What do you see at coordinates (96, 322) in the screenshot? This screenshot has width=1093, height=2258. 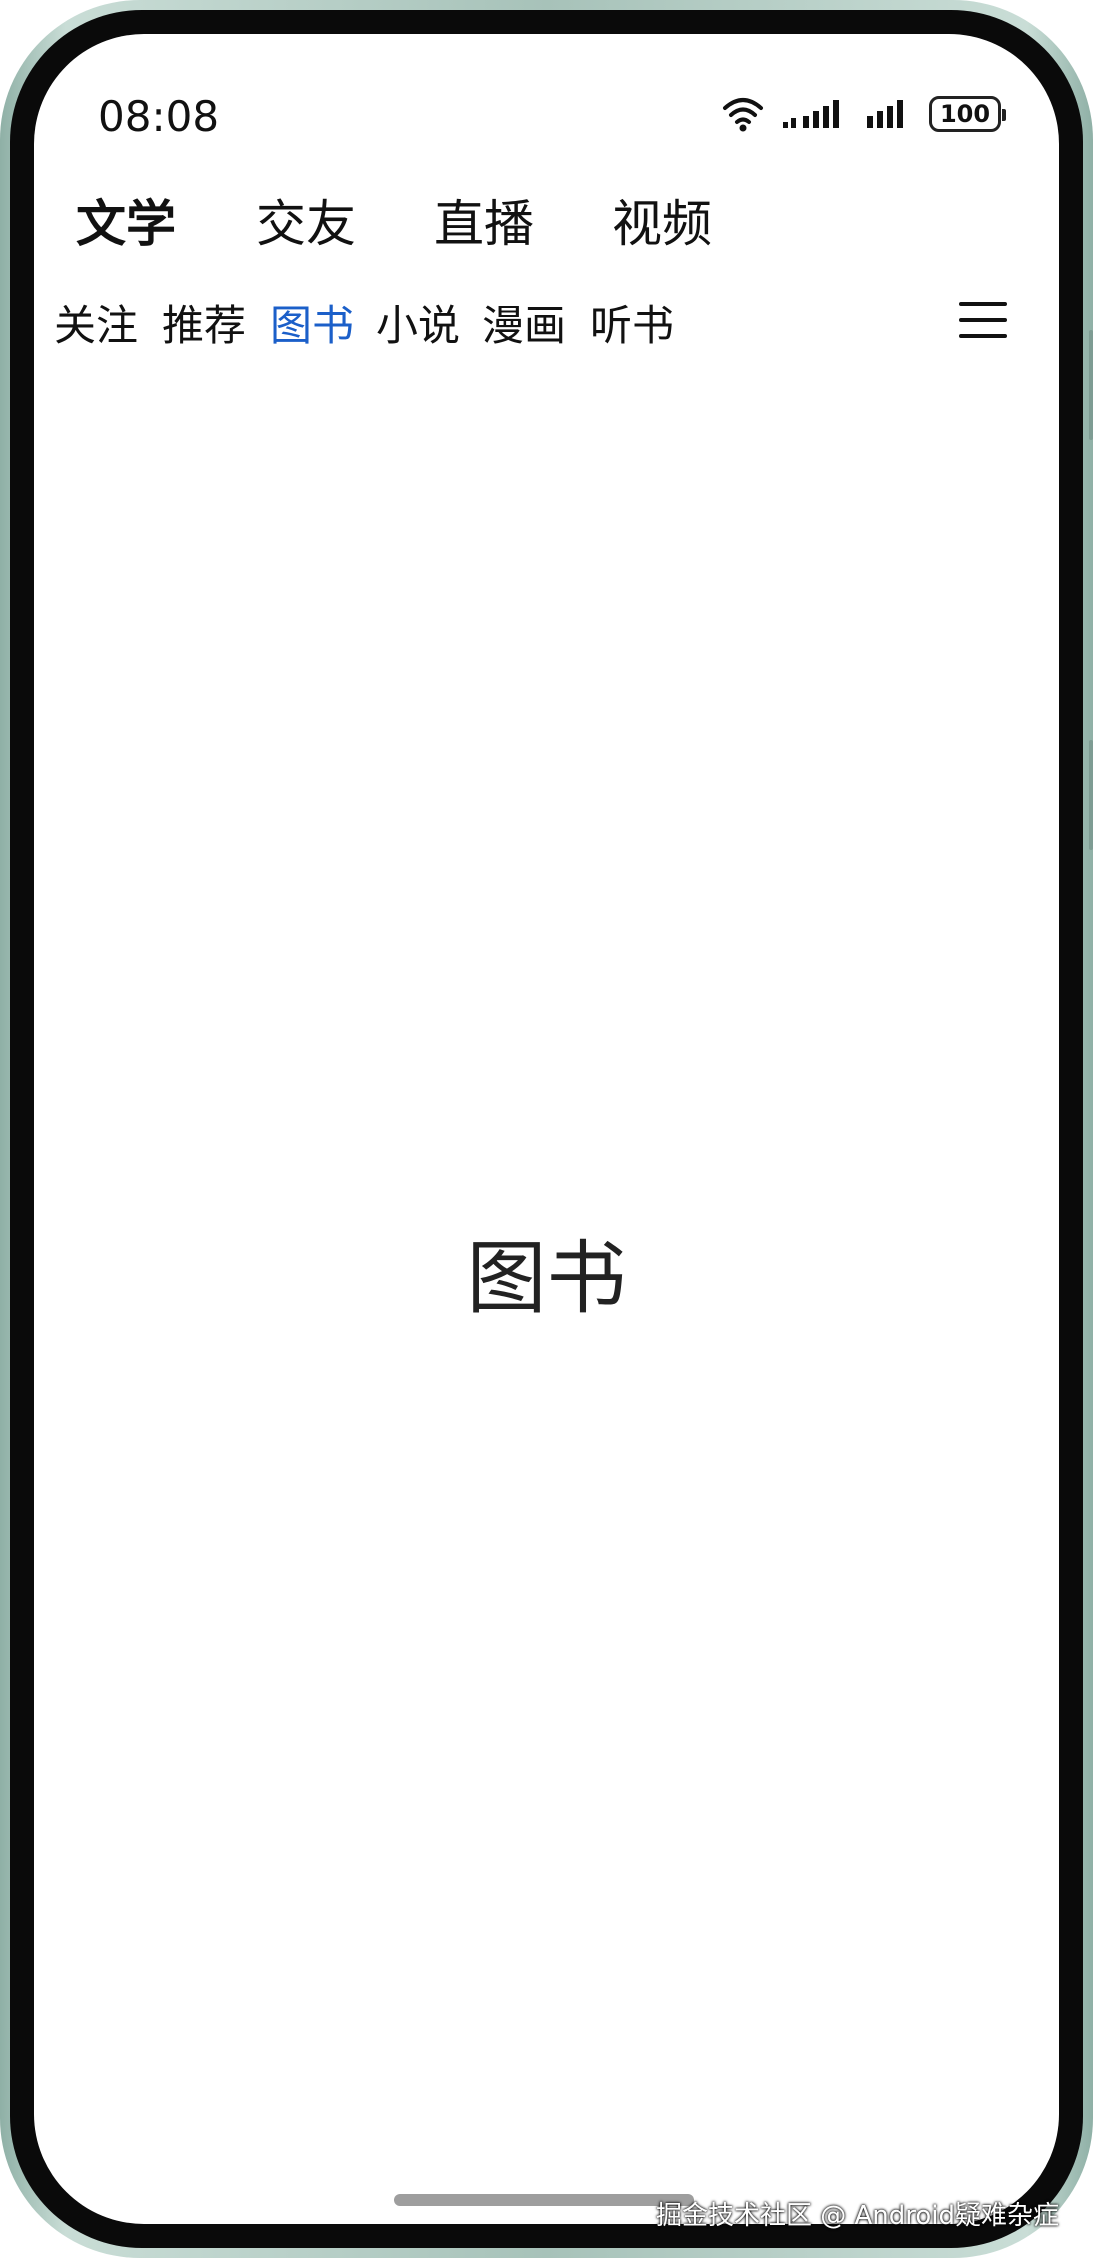 I see `sub-tab-follow: 关注` at bounding box center [96, 322].